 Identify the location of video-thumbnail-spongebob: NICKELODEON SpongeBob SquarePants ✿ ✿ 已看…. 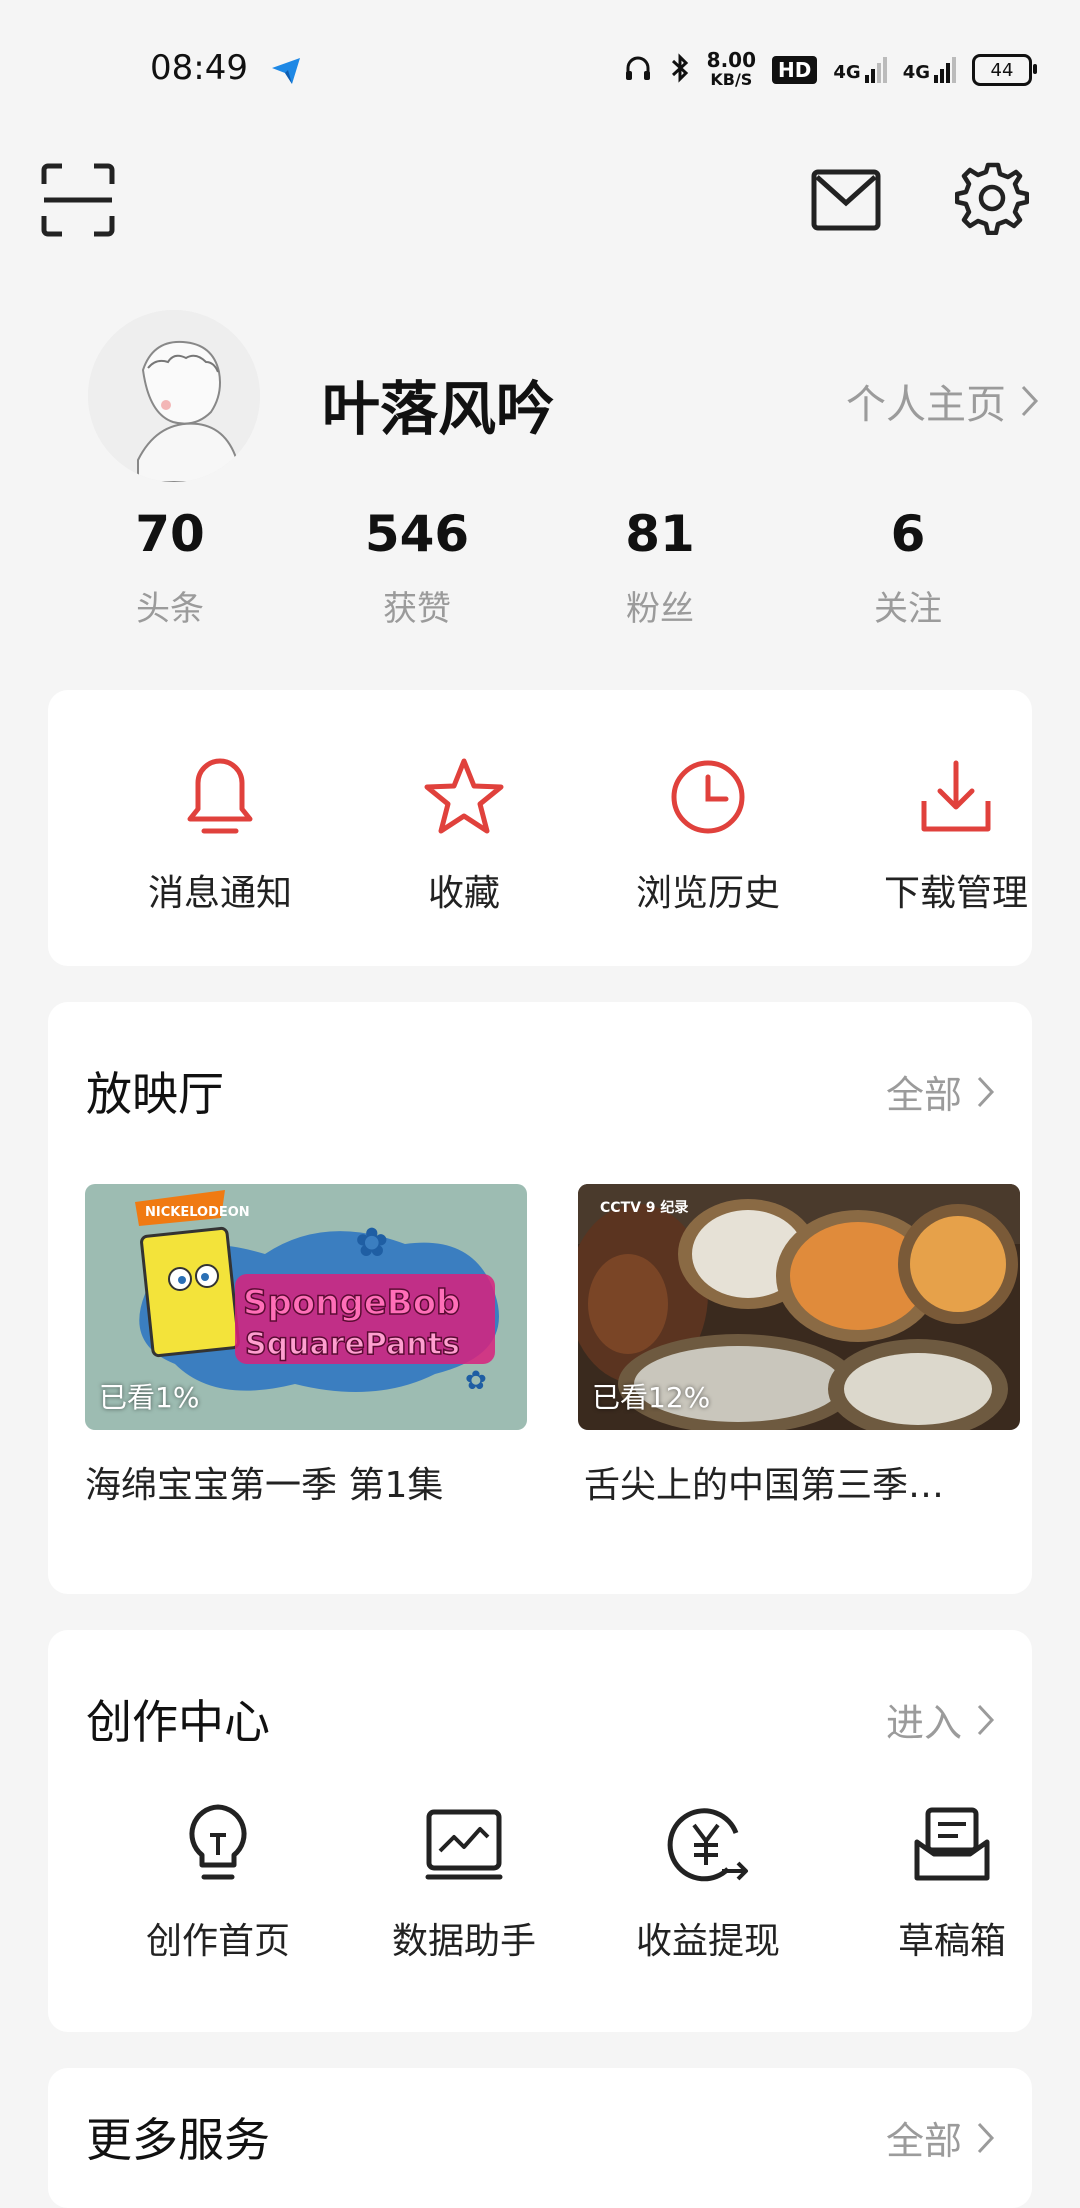
(306, 1307).